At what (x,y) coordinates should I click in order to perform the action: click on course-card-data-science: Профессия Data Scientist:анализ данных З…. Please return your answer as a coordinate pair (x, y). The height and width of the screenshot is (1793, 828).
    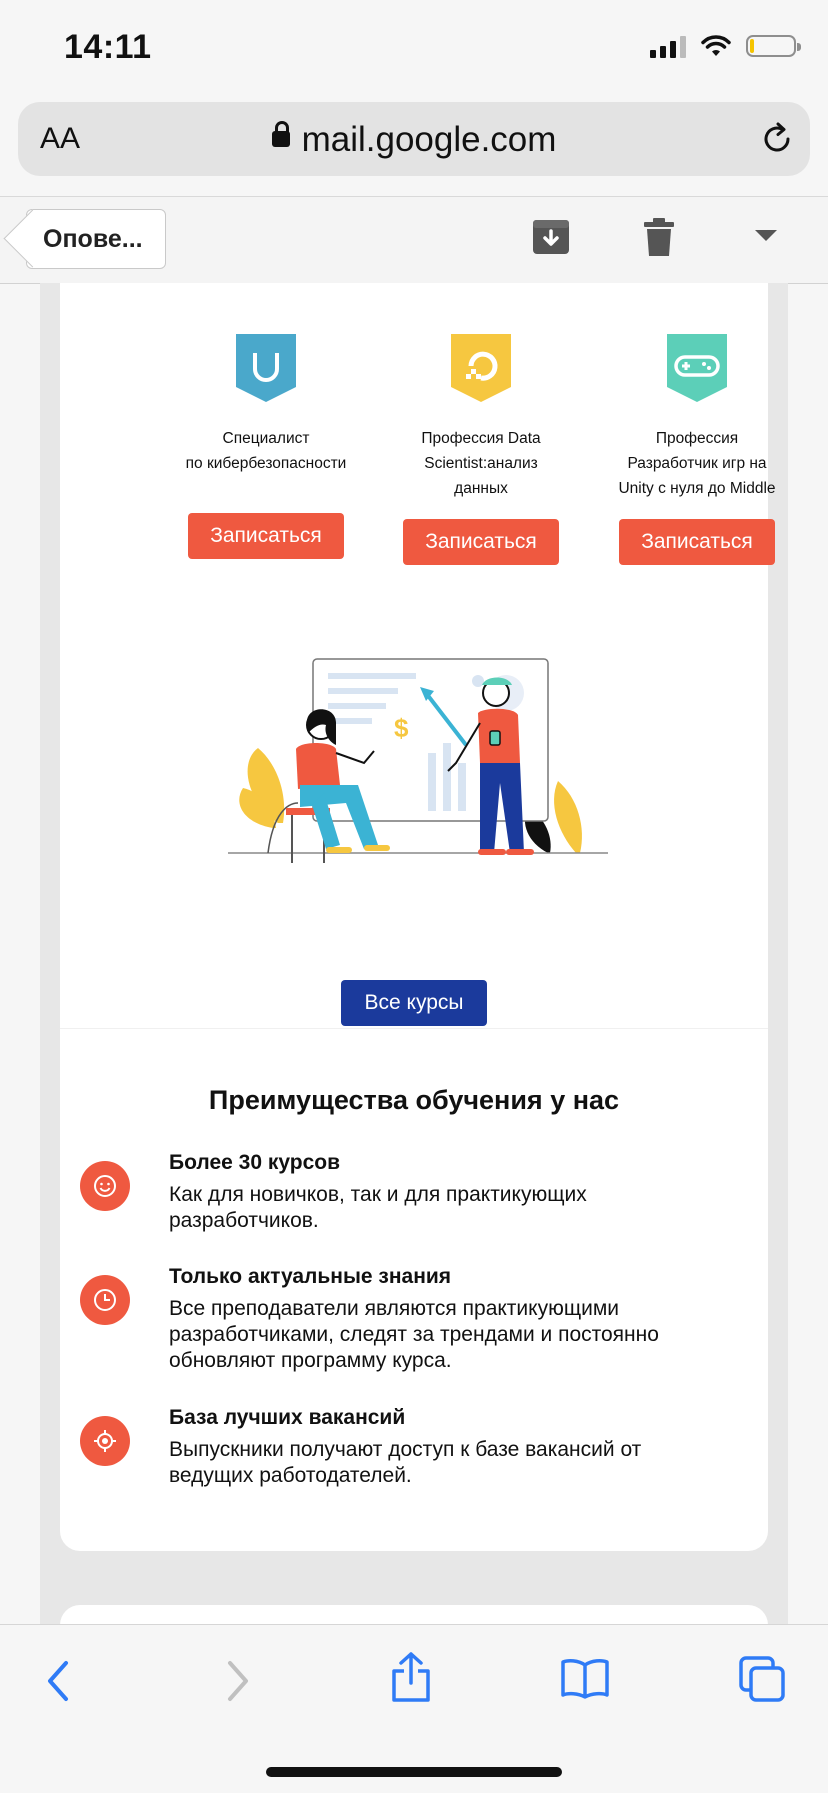
    Looking at the image, I should click on (481, 449).